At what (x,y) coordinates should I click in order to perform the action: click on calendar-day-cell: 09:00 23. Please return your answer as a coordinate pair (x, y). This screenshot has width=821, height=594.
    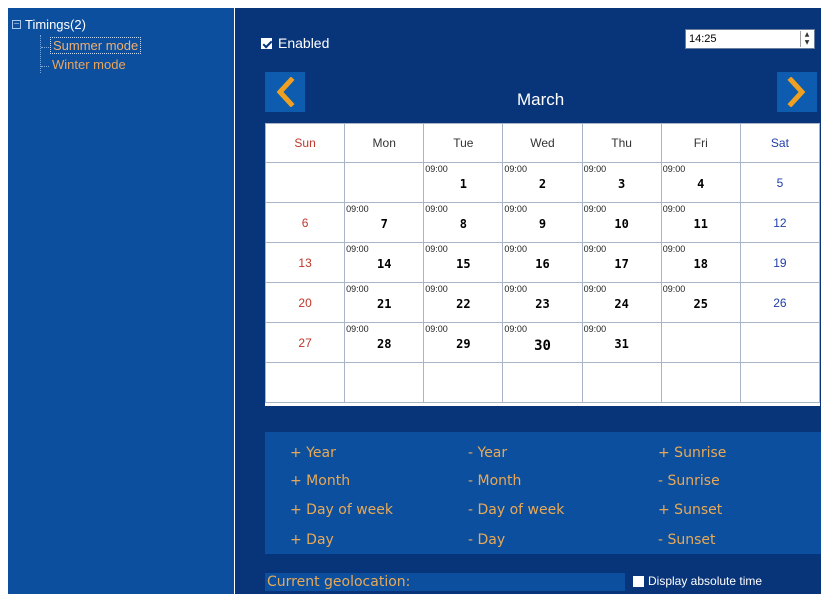
    Looking at the image, I should click on (542, 302).